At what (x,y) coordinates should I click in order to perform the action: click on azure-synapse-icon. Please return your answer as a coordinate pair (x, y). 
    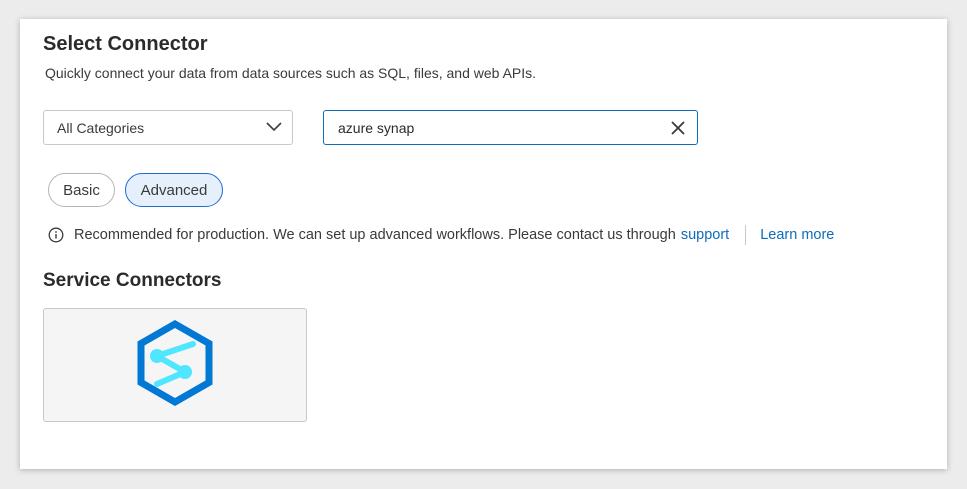
    Looking at the image, I should click on (175, 365).